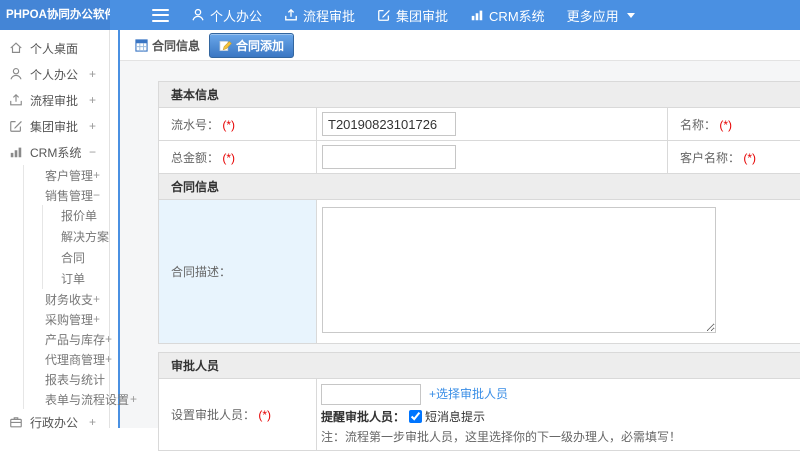 The height and width of the screenshot is (451, 800). What do you see at coordinates (415, 416) in the screenshot?
I see `sms-notify-checkbox` at bounding box center [415, 416].